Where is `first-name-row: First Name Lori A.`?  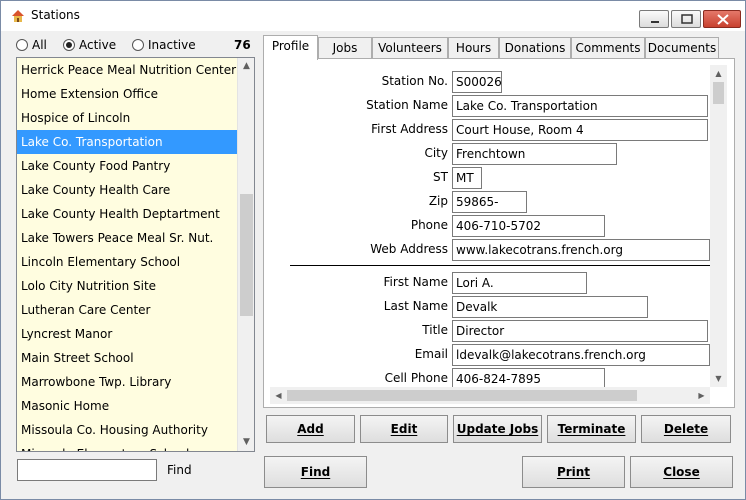
first-name-row: First Name Lori A. is located at coordinates (490, 283).